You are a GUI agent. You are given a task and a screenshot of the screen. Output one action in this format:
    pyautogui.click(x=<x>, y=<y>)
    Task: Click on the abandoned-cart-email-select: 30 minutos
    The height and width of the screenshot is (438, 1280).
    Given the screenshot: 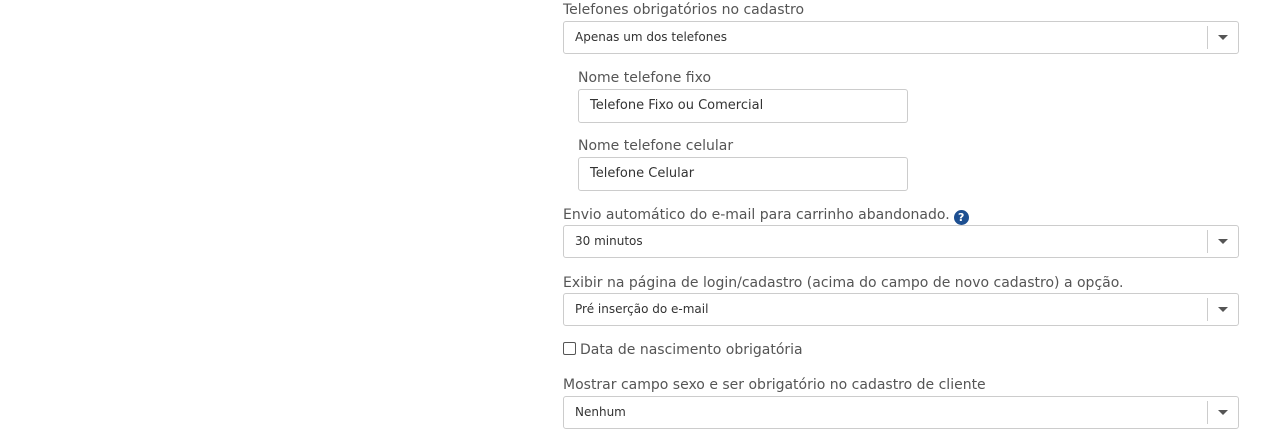 What is the action you would take?
    pyautogui.click(x=901, y=241)
    